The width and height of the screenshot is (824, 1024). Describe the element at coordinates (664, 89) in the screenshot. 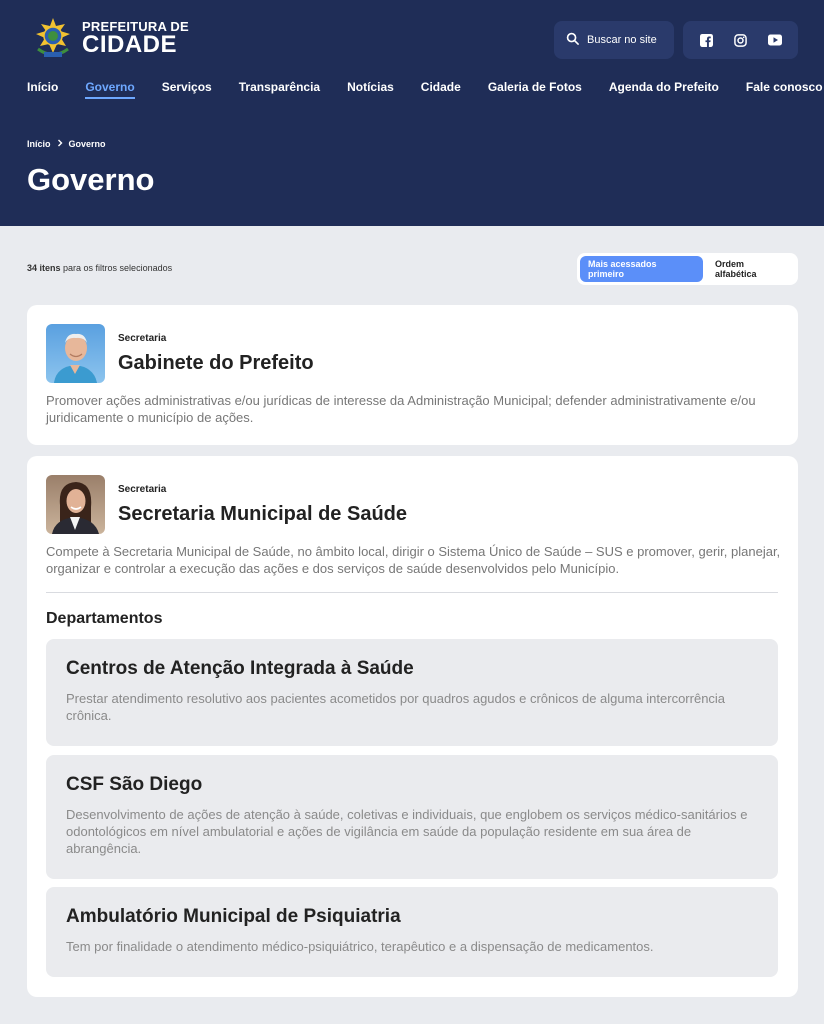

I see `nav-item-agenda: Agenda do Prefeito` at that location.